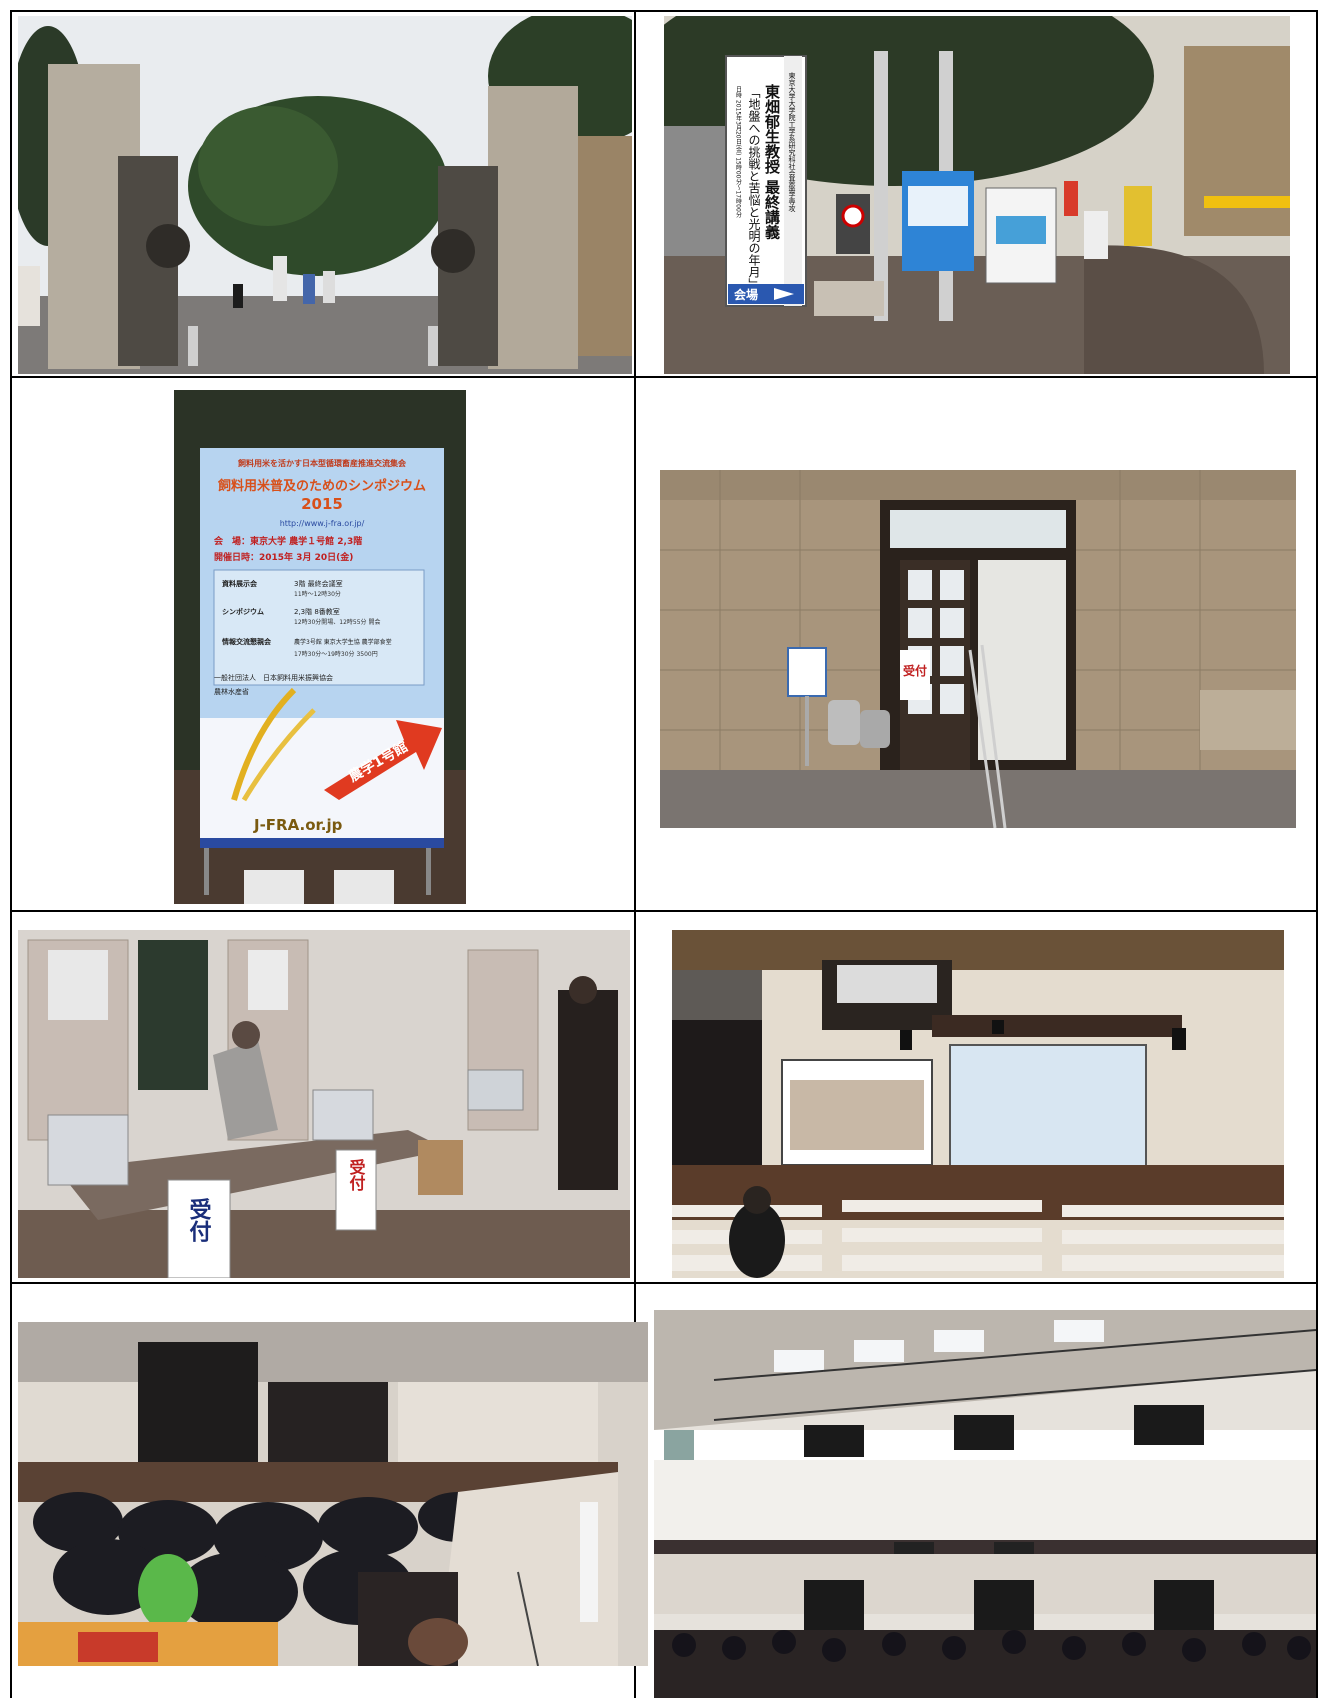 The width and height of the screenshot is (1321, 1698). What do you see at coordinates (298, 825) in the screenshot?
I see `poster-logo: J-FRA.or.jp` at bounding box center [298, 825].